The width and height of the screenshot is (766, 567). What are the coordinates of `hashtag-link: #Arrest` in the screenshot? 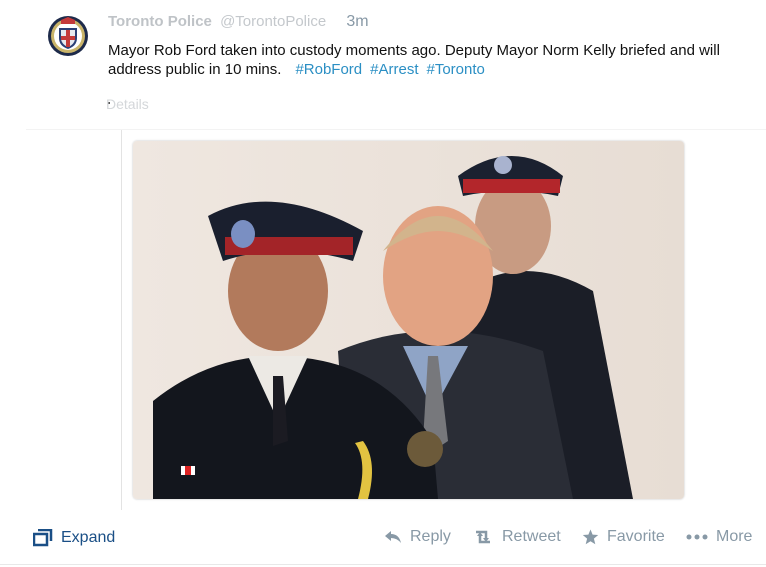 It's located at (394, 69).